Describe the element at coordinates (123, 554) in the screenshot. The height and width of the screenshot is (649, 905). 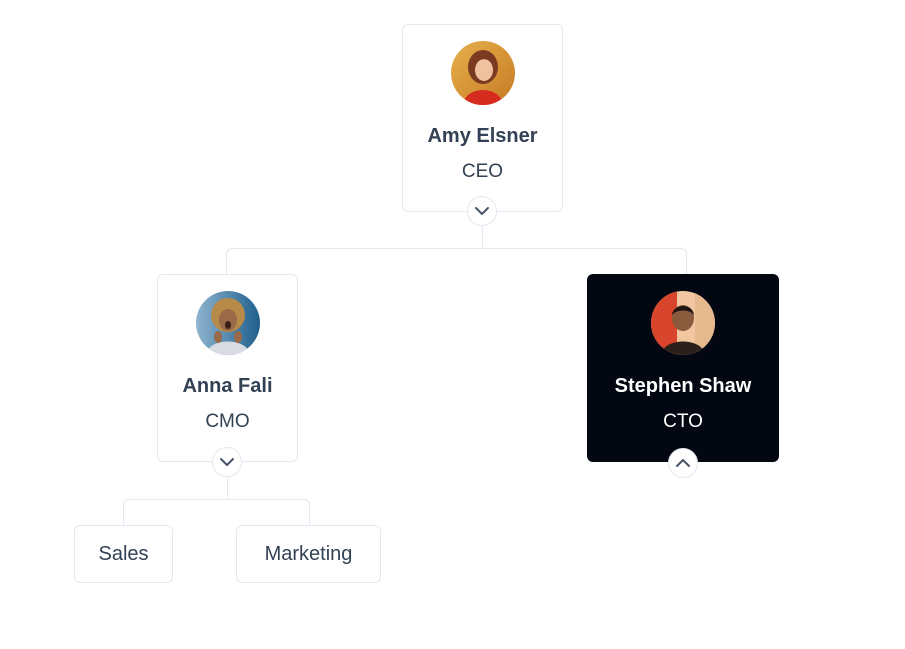
I see `org-node-sales: Sales` at that location.